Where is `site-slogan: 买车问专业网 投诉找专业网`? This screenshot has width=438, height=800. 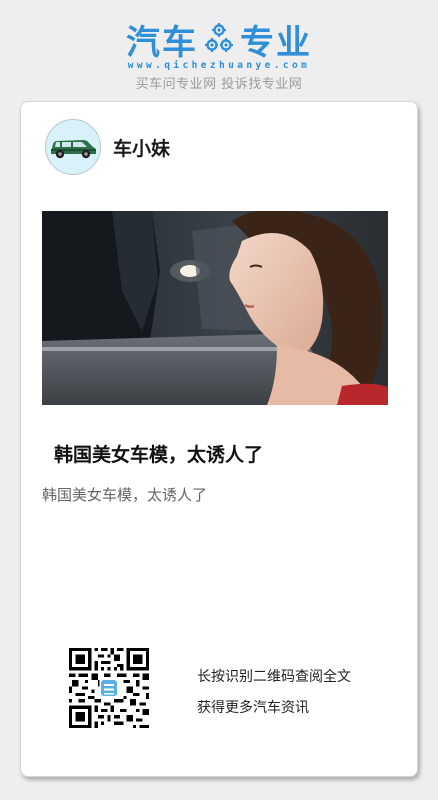
site-slogan: 买车问专业网 投诉找专业网 is located at coordinates (219, 84).